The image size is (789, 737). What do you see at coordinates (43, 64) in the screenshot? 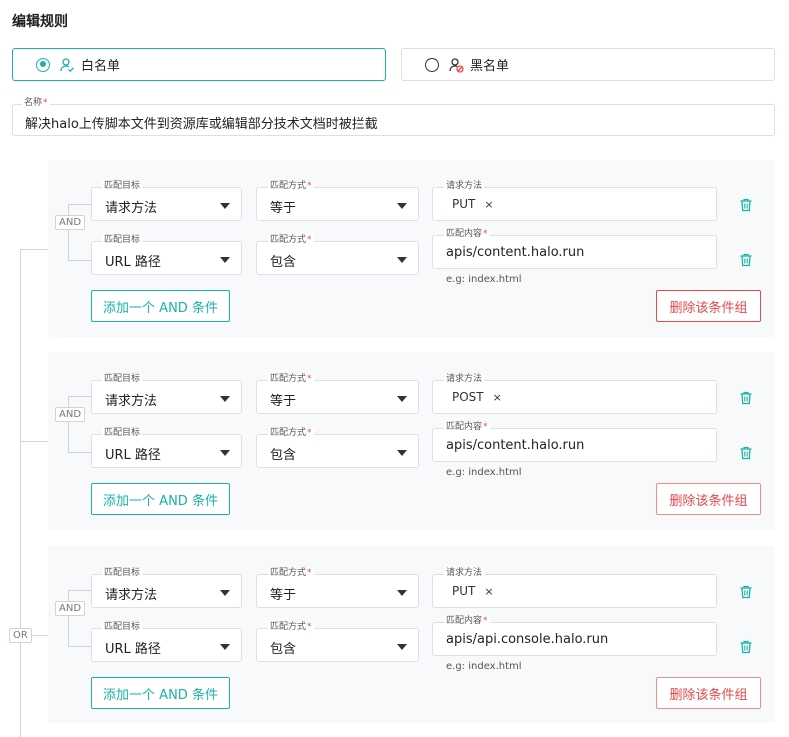
I see `whitelist-radio` at bounding box center [43, 64].